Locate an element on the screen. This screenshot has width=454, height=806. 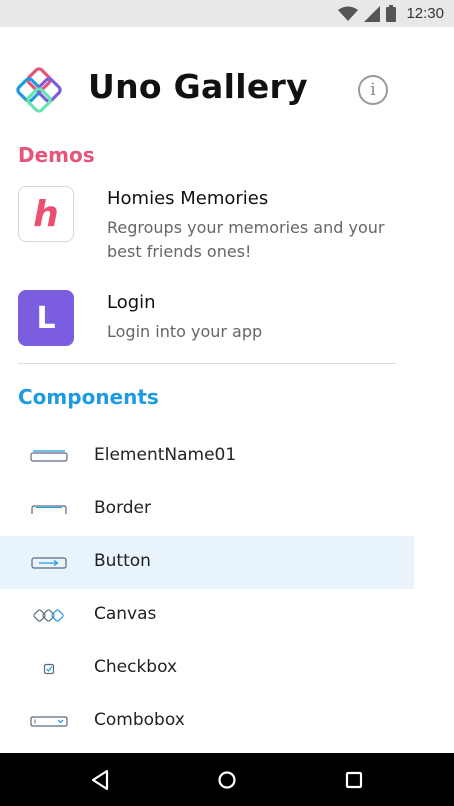
components-section-title: Components is located at coordinates (88, 397).